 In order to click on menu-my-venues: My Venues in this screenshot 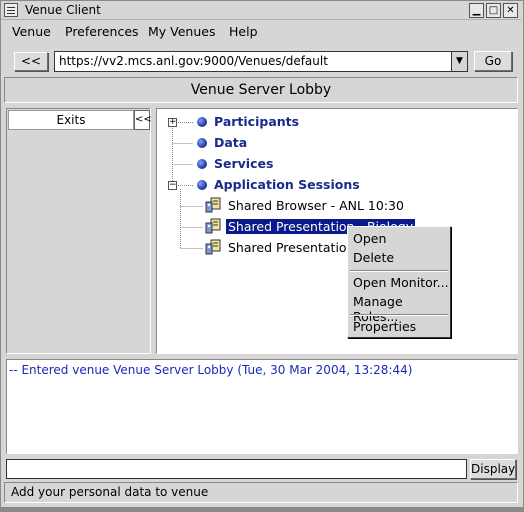, I will do `click(181, 31)`.